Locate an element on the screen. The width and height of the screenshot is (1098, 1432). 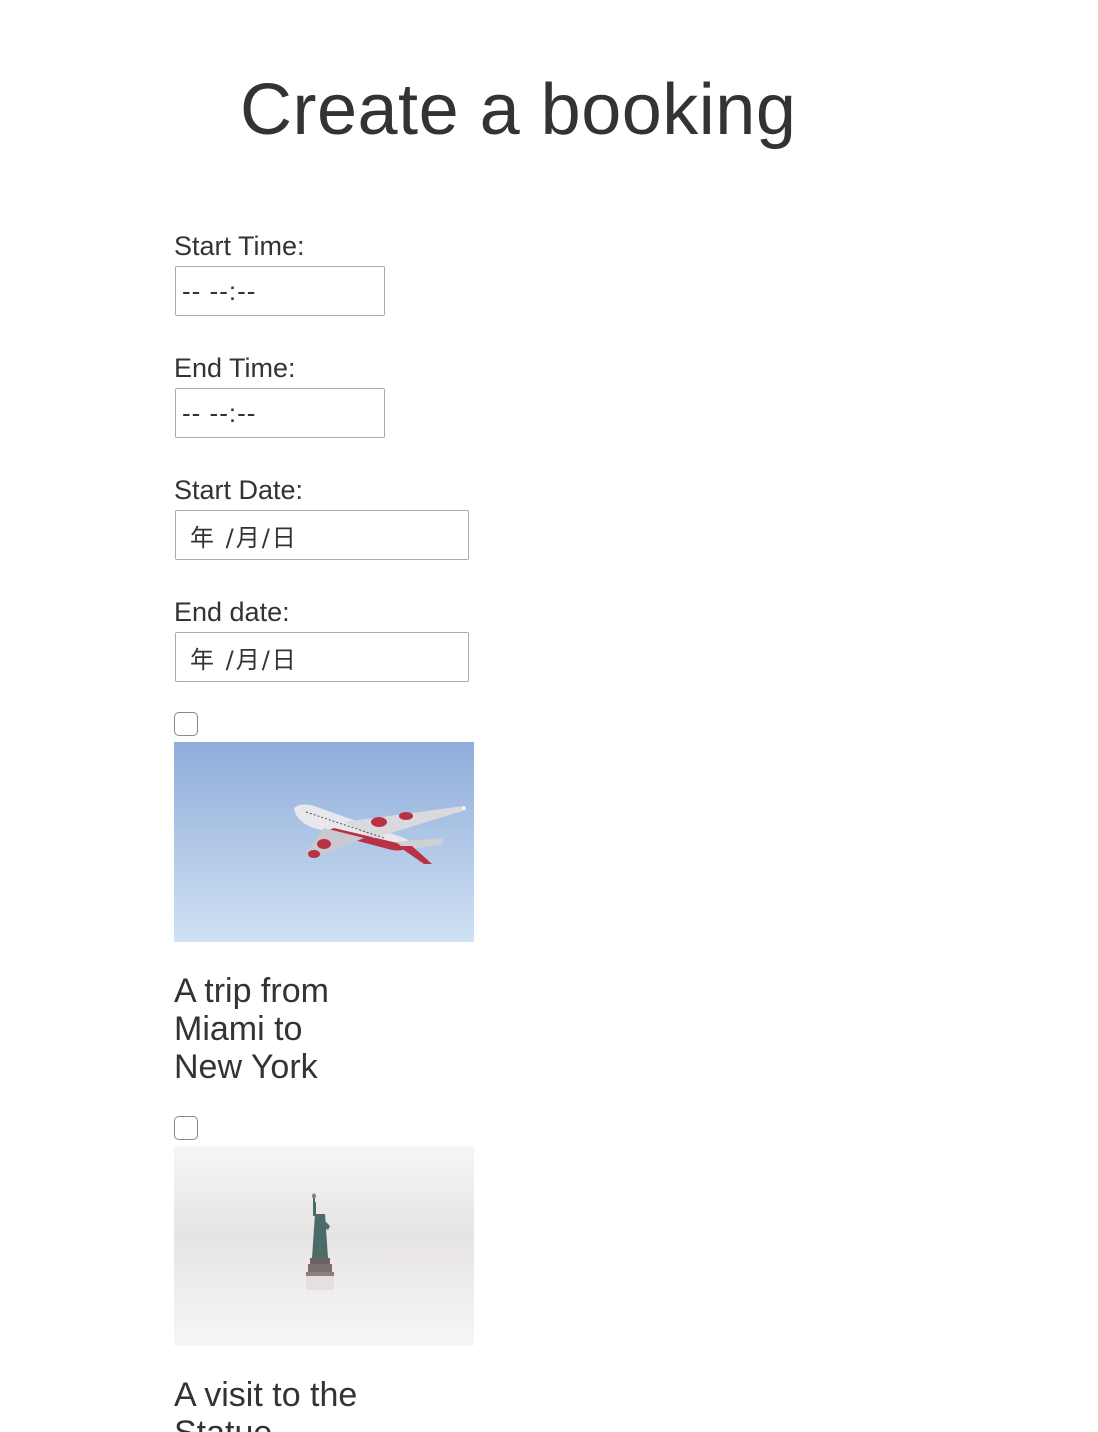
start-time-label: Start Time: is located at coordinates (239, 246).